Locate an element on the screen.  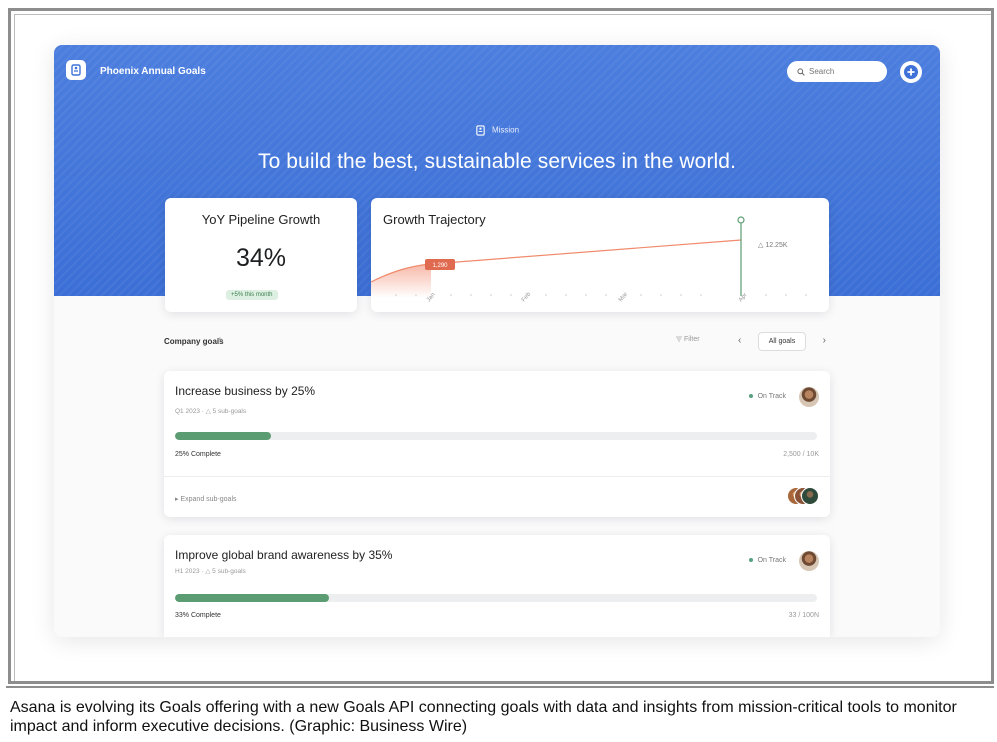
expand-label: Expand sub-goals is located at coordinates (208, 499).